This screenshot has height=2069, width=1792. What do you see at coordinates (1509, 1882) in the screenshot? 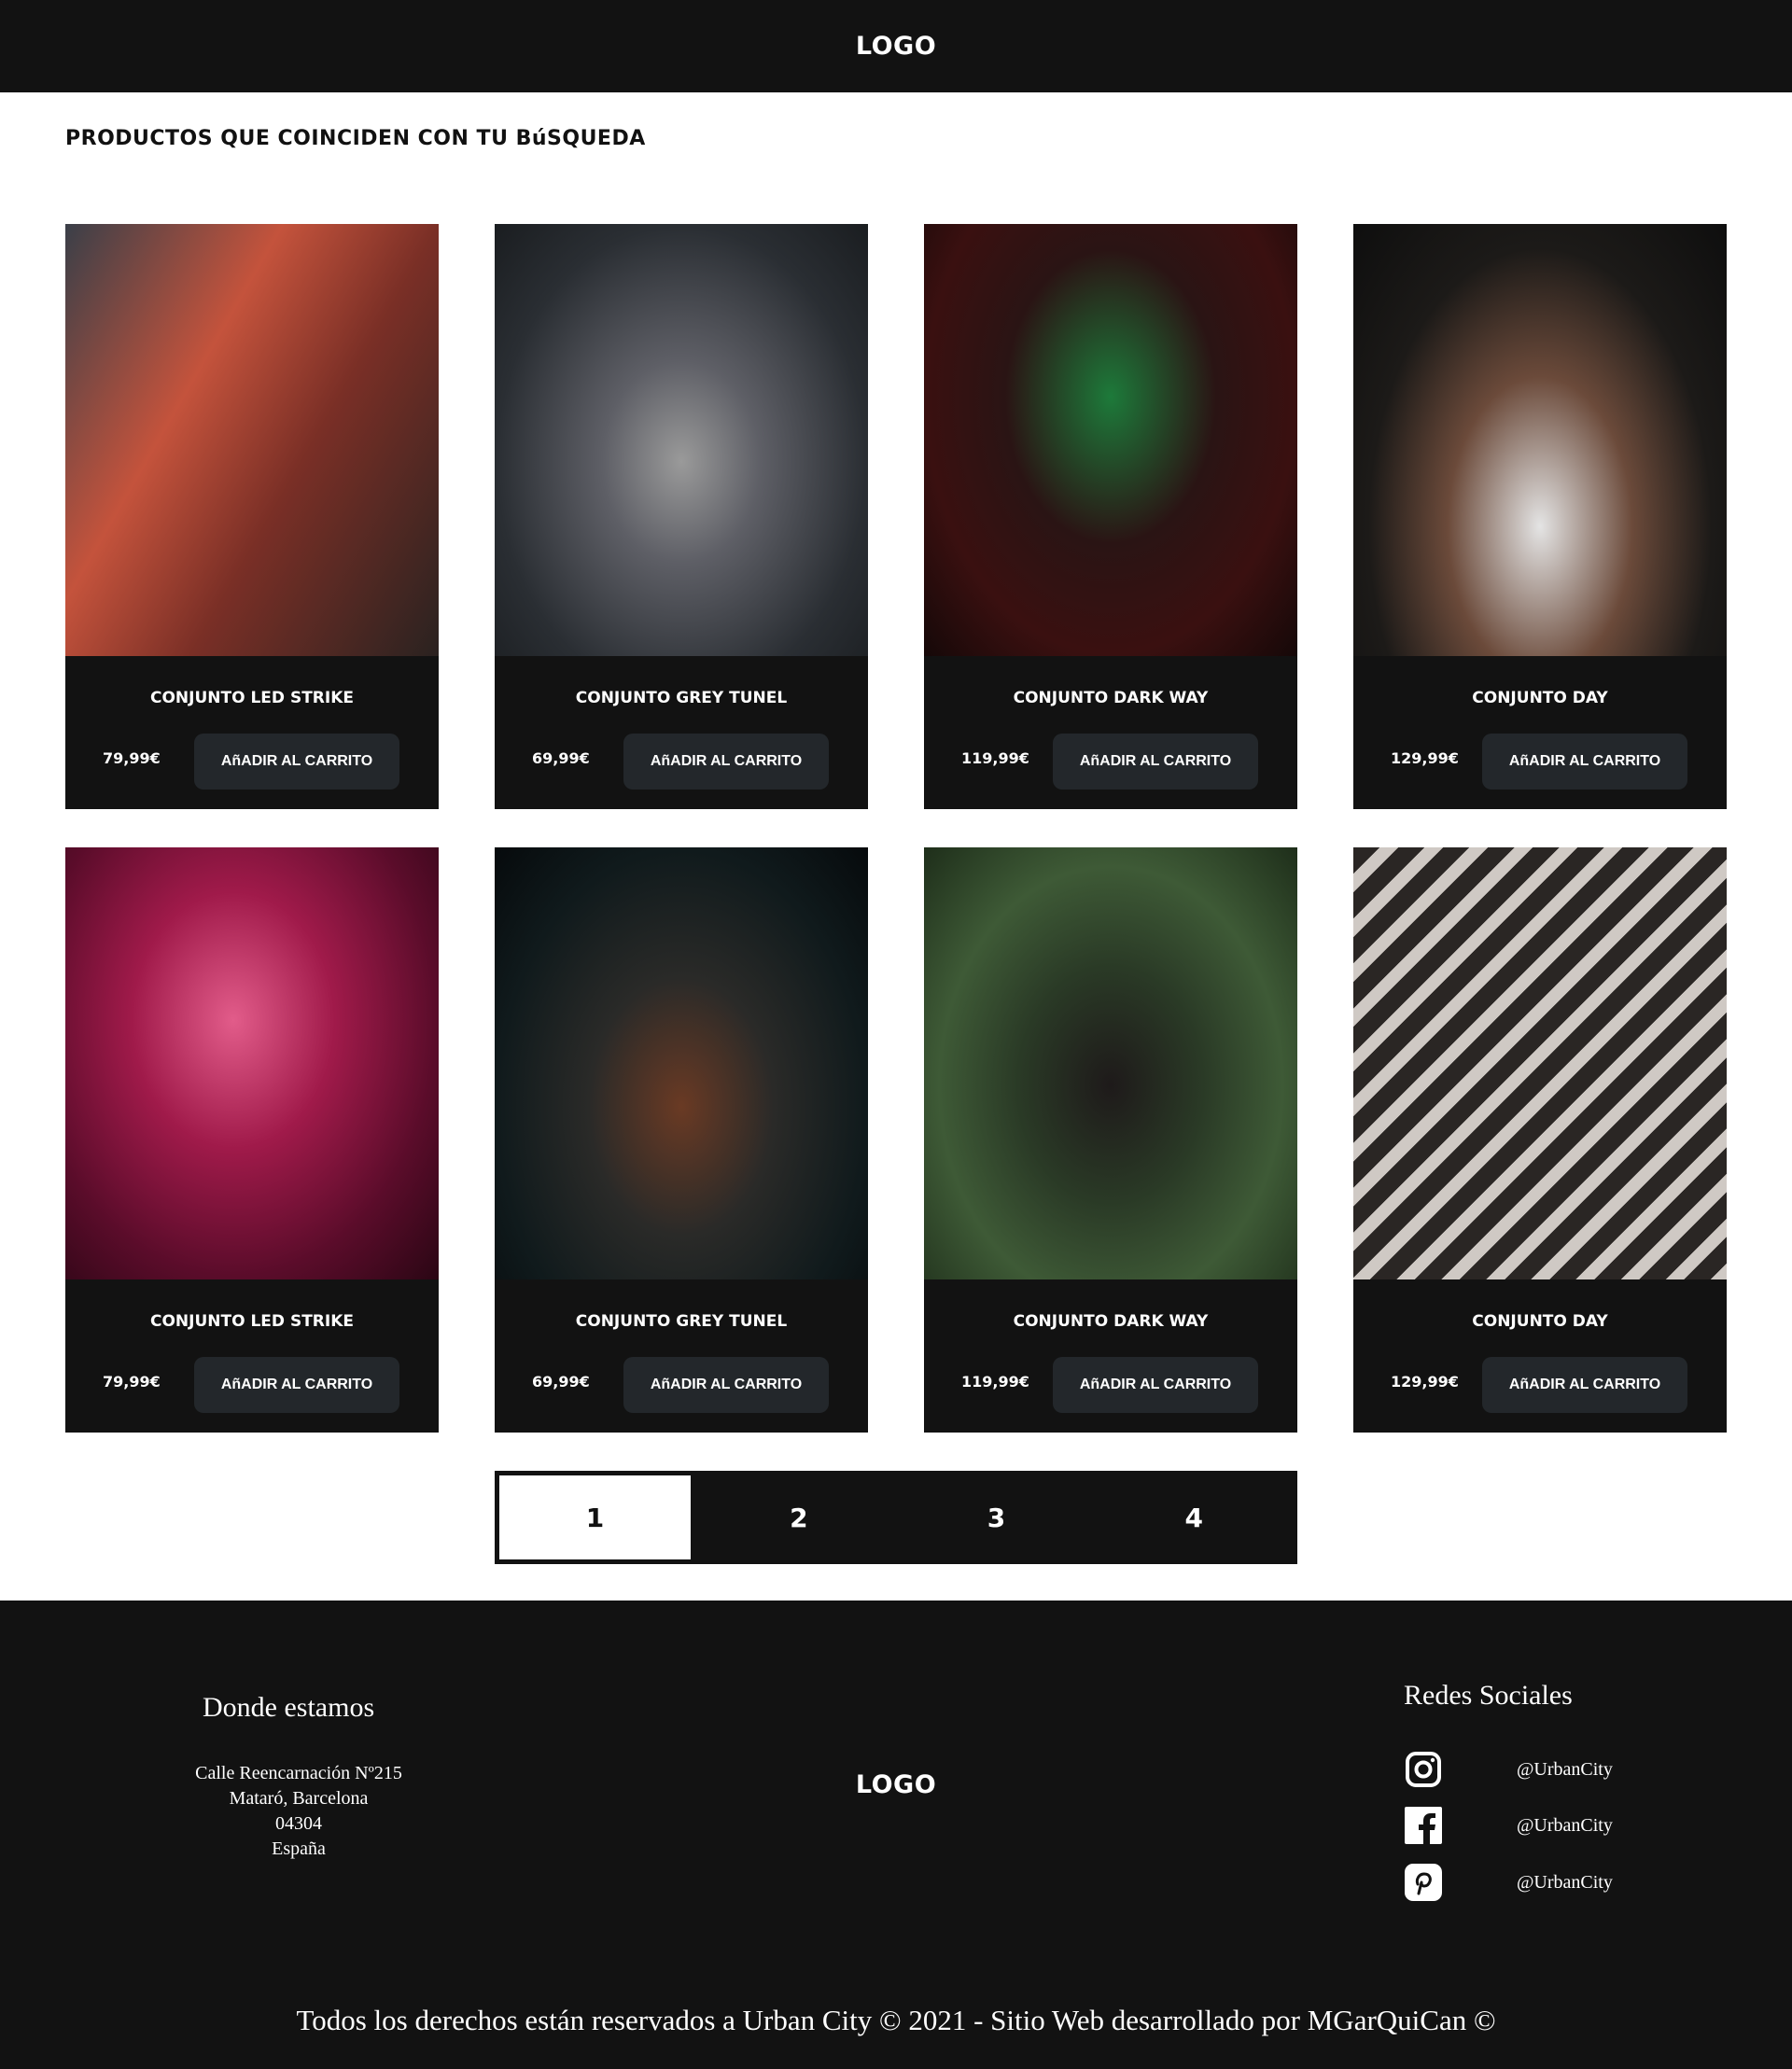
I see `social-pinterest: @UrbanCity` at bounding box center [1509, 1882].